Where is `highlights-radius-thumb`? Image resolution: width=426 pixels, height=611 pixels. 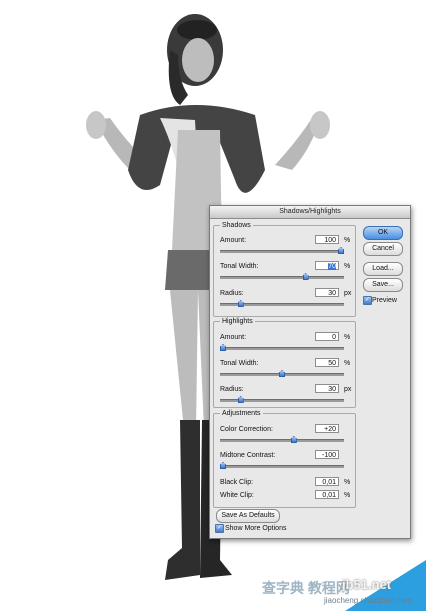 highlights-radius-thumb is located at coordinates (240, 399).